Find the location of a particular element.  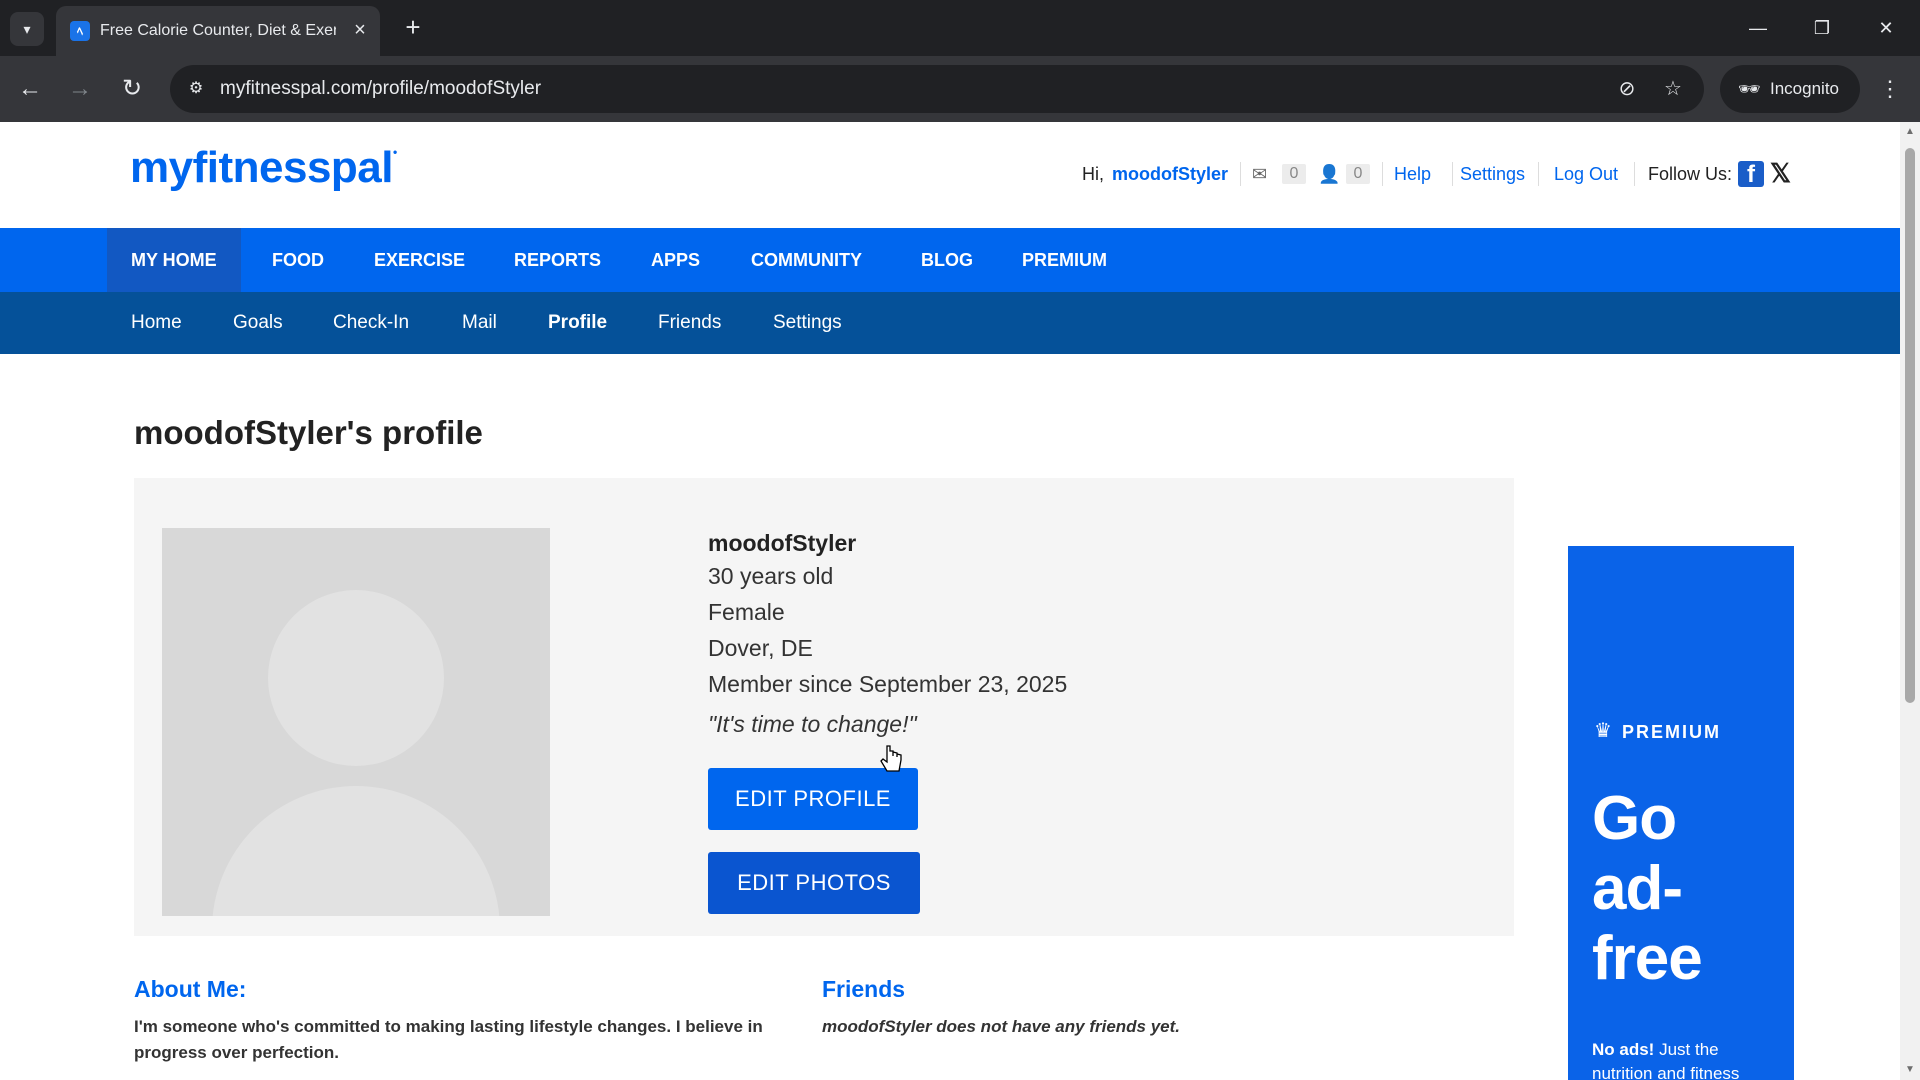

tab-title: Free Calorie Counter, Diet & Exercise is located at coordinates (218, 30).